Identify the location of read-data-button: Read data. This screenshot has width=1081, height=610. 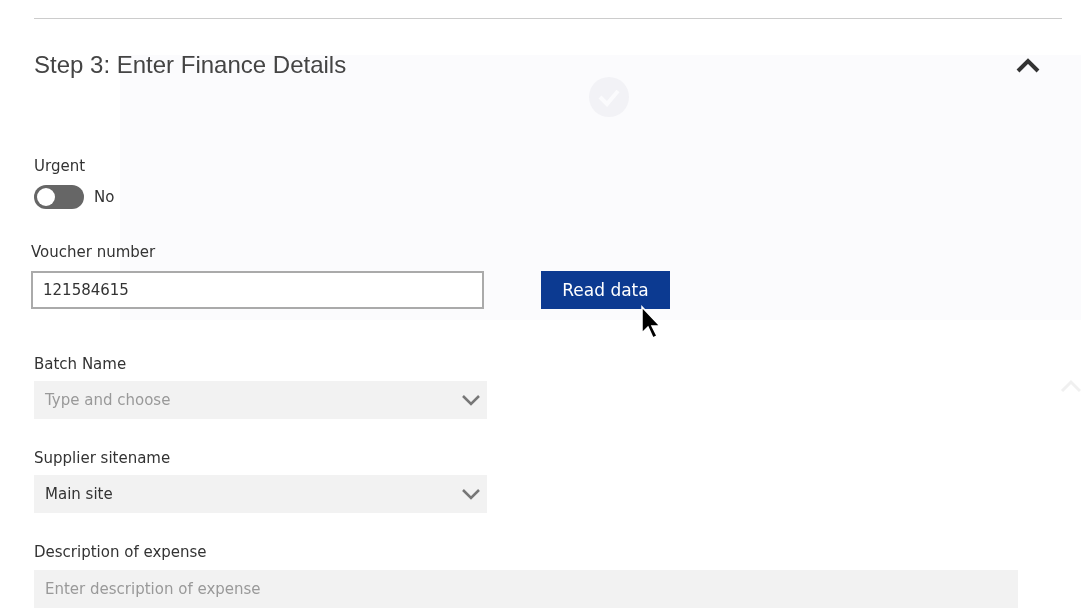
(605, 290).